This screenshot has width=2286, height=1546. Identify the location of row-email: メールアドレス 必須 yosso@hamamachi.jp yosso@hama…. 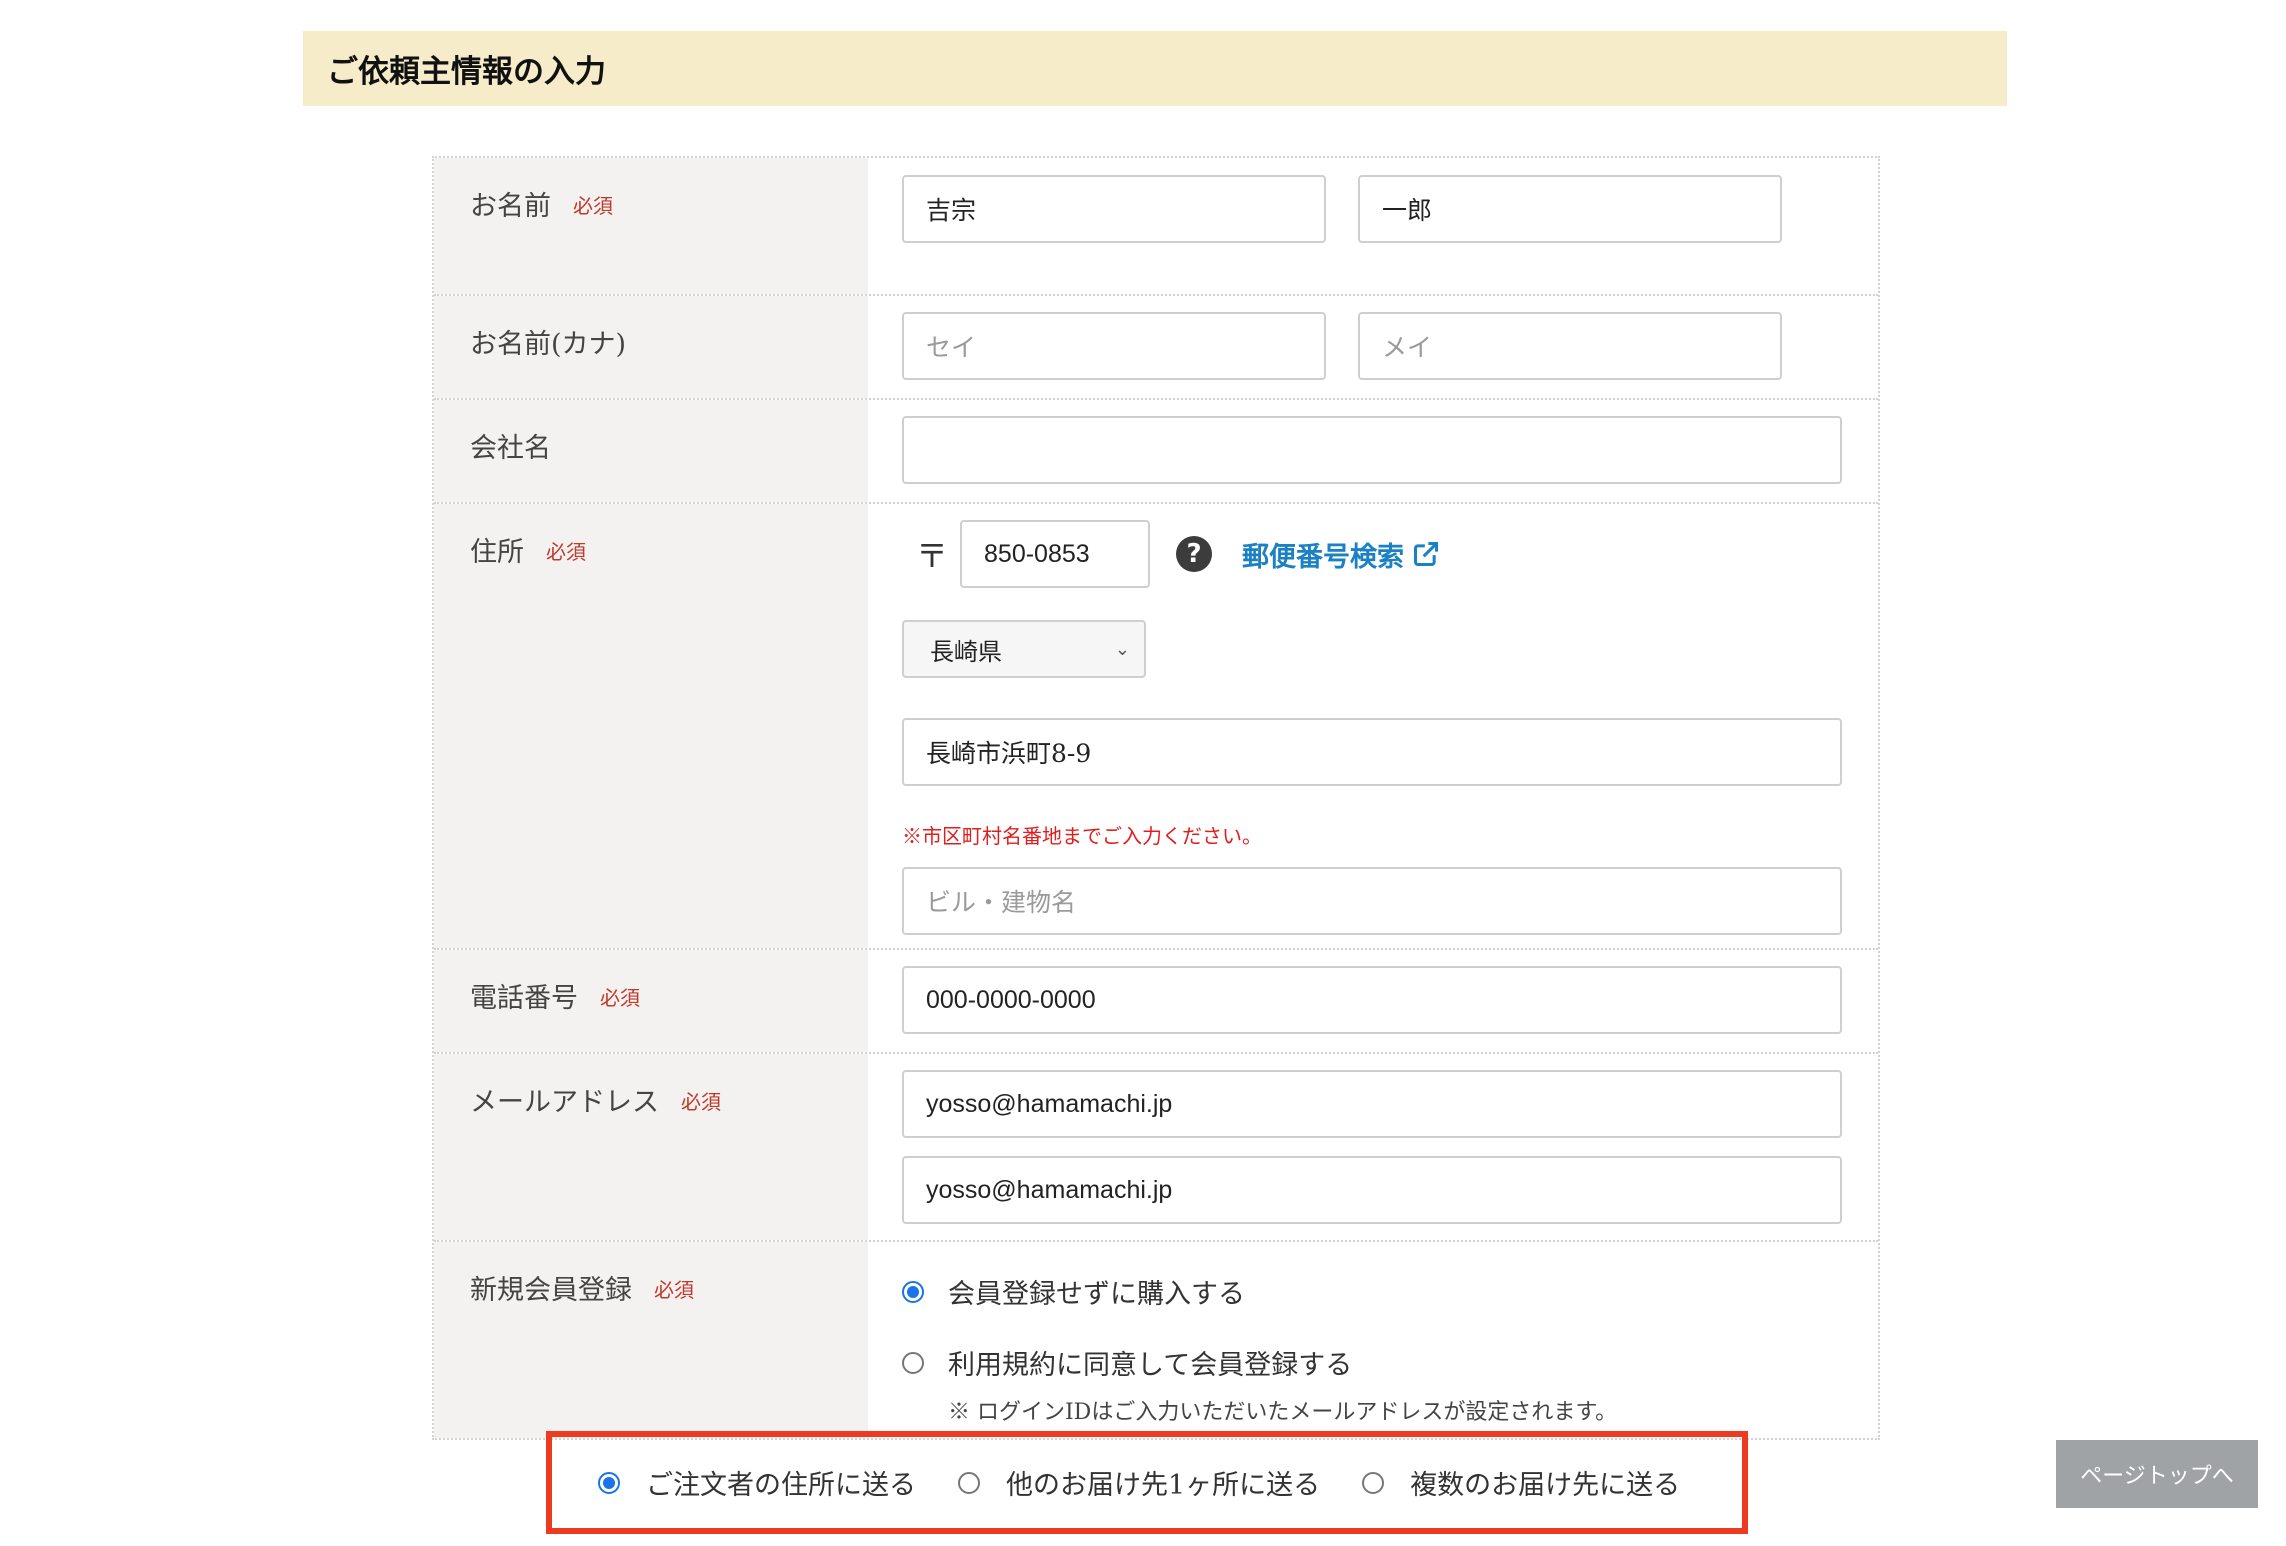
(1156, 1148).